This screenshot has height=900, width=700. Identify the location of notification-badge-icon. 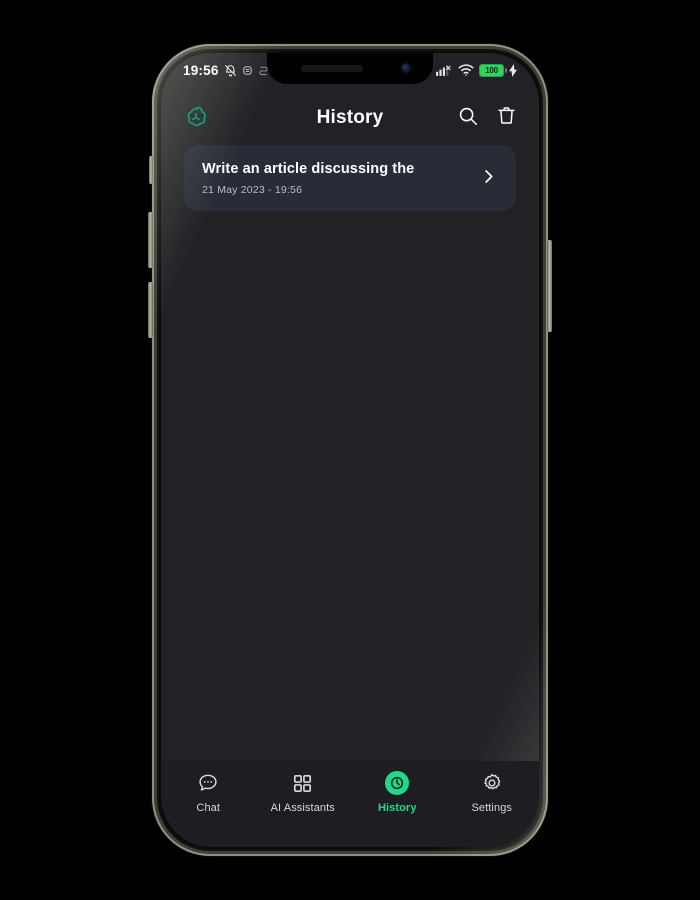
(247, 70).